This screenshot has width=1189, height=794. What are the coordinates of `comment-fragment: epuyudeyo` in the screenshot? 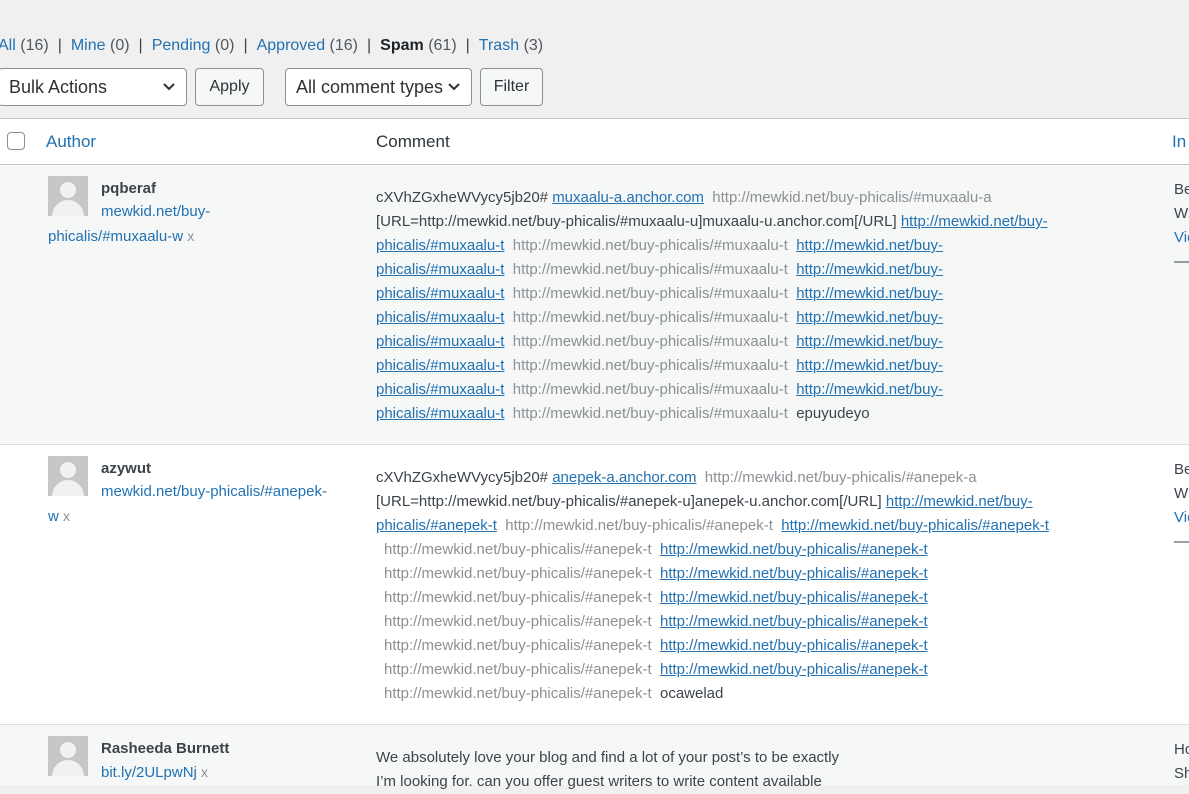 It's located at (833, 413).